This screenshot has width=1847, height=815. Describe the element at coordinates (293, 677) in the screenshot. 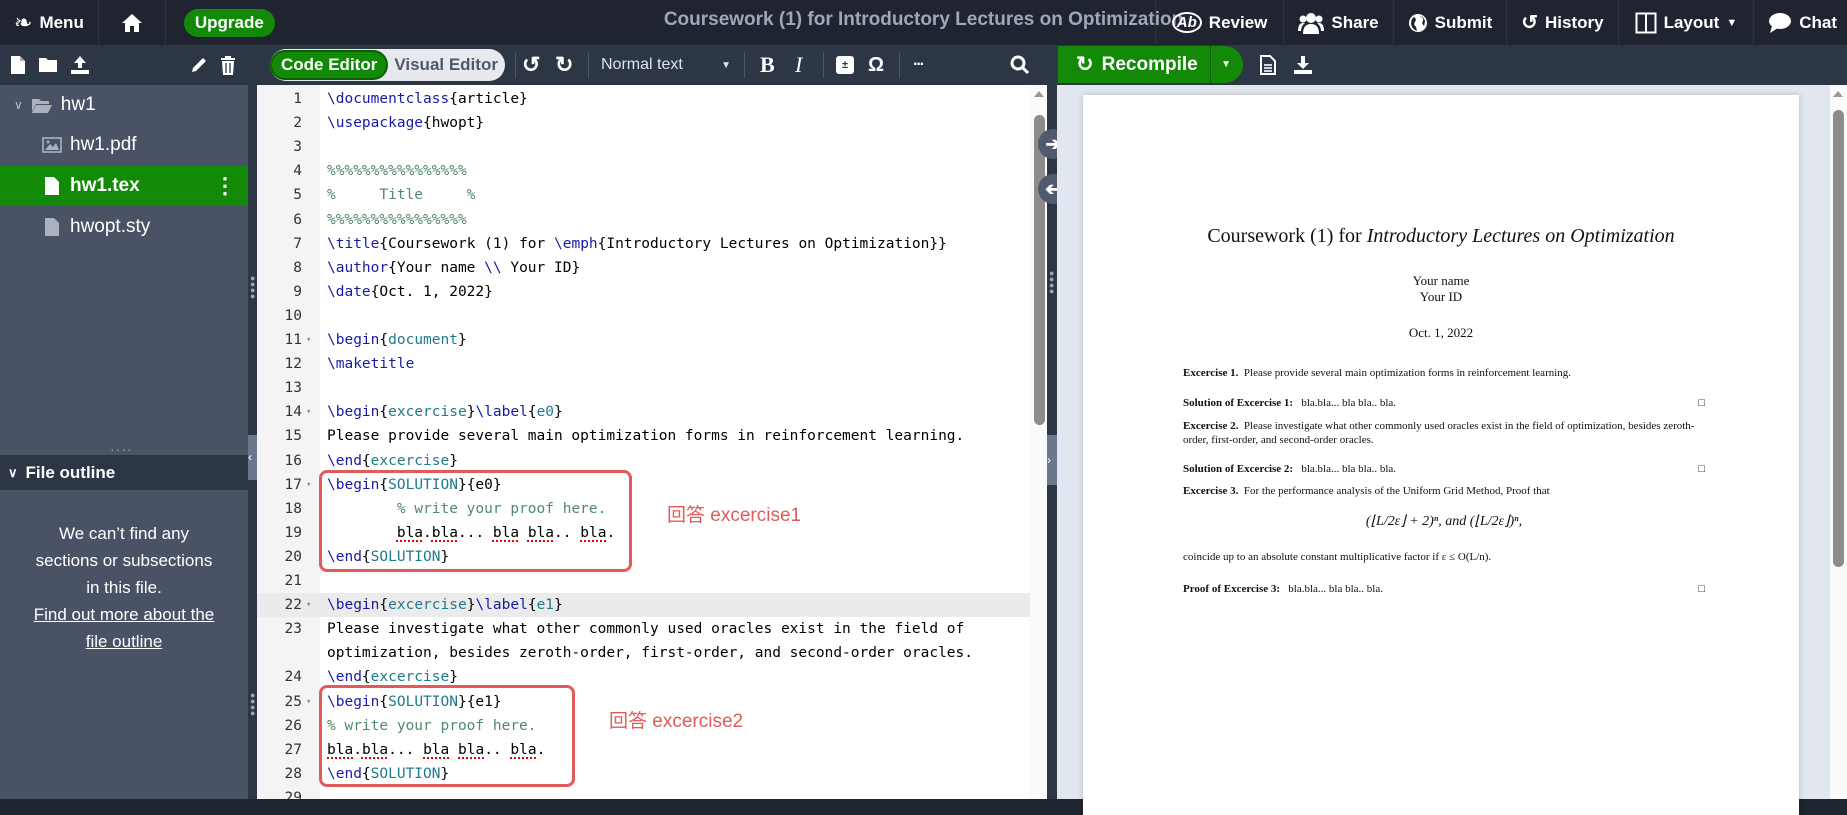

I see `line-number: 24` at that location.